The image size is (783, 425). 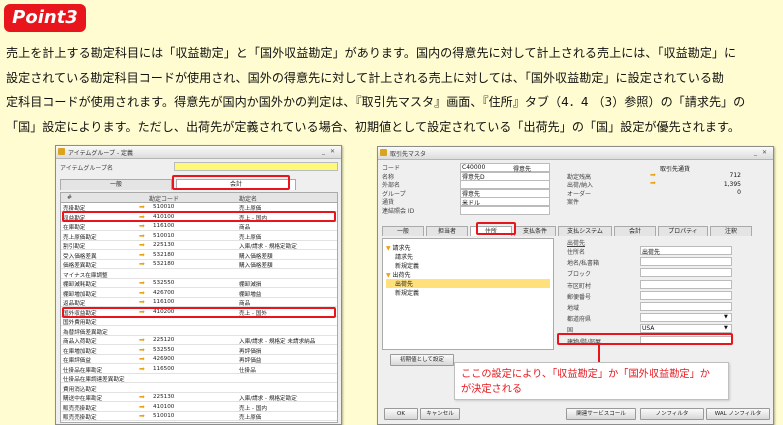 What do you see at coordinates (672, 414) in the screenshot?
I see `nav-filter-button: ノンフィルタ` at bounding box center [672, 414].